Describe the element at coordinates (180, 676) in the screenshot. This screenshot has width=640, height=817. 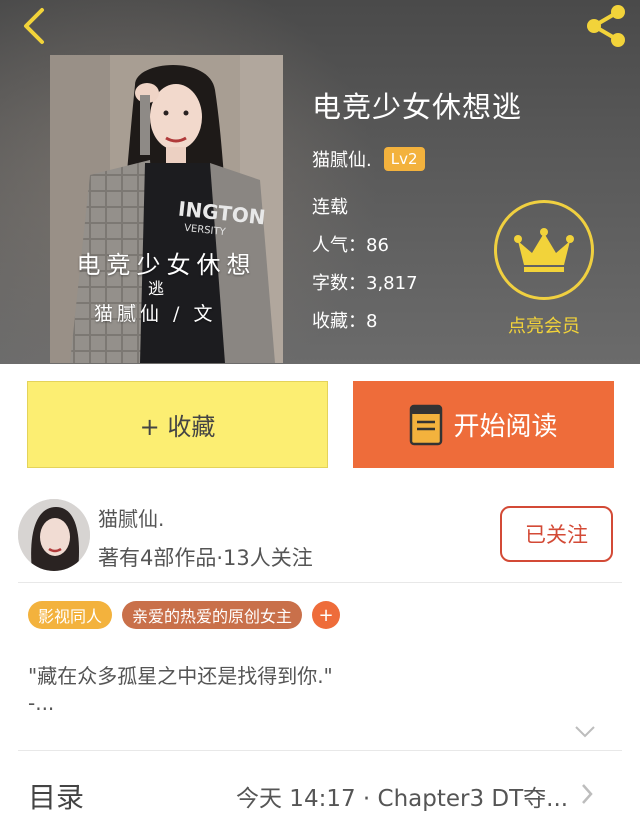
I see `synopsis-text: "藏在众多孤星之中还是找得到你."` at that location.